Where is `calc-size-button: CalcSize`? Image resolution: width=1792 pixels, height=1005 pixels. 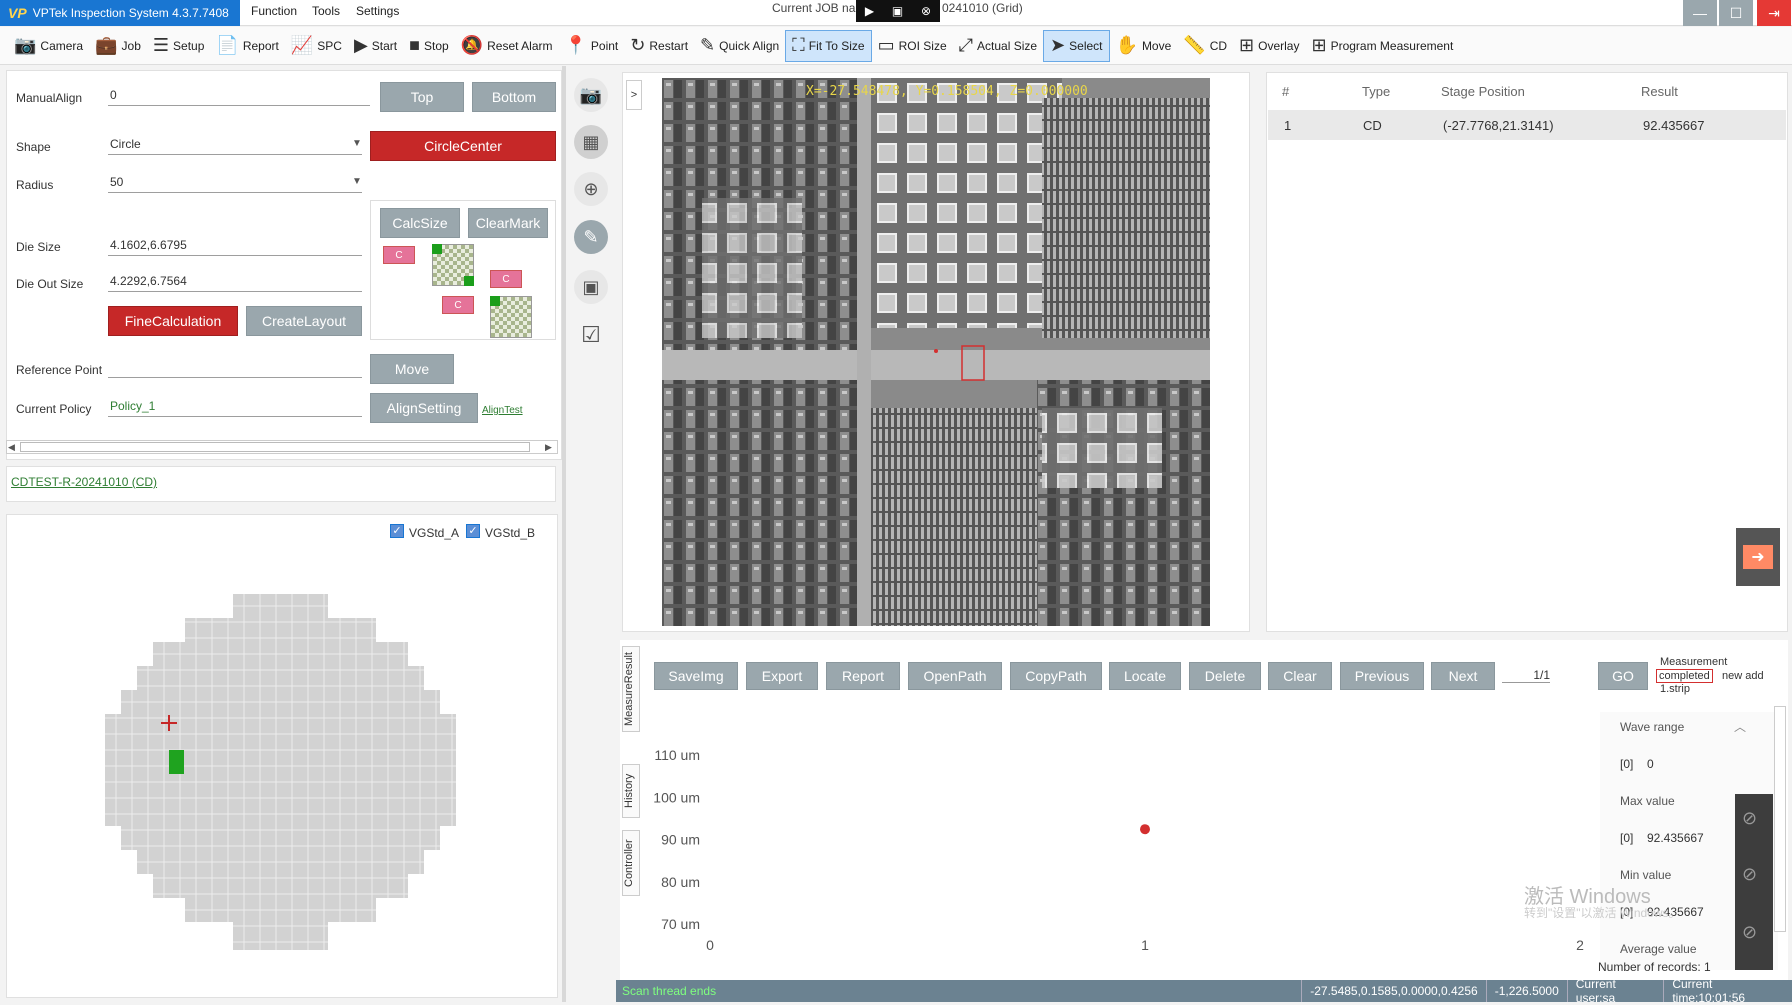
calc-size-button: CalcSize is located at coordinates (420, 223).